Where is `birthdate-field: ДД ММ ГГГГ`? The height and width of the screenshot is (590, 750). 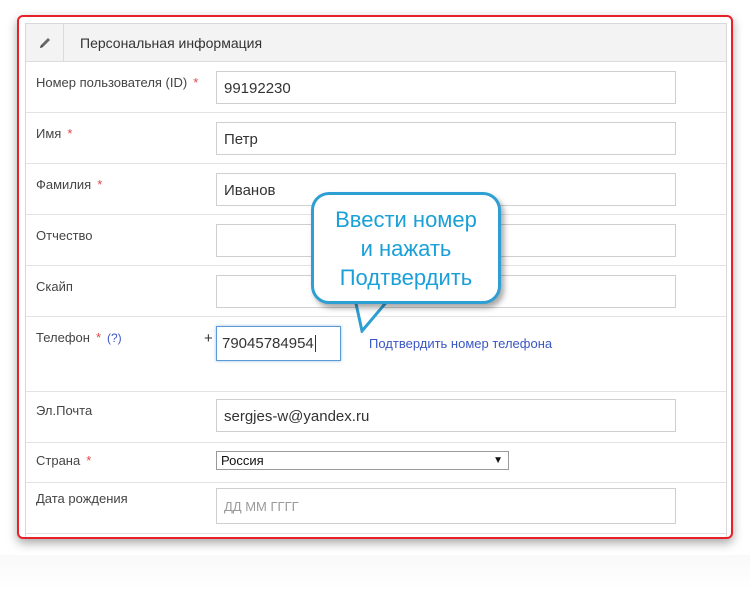
birthdate-field: ДД ММ ГГГГ is located at coordinates (446, 506).